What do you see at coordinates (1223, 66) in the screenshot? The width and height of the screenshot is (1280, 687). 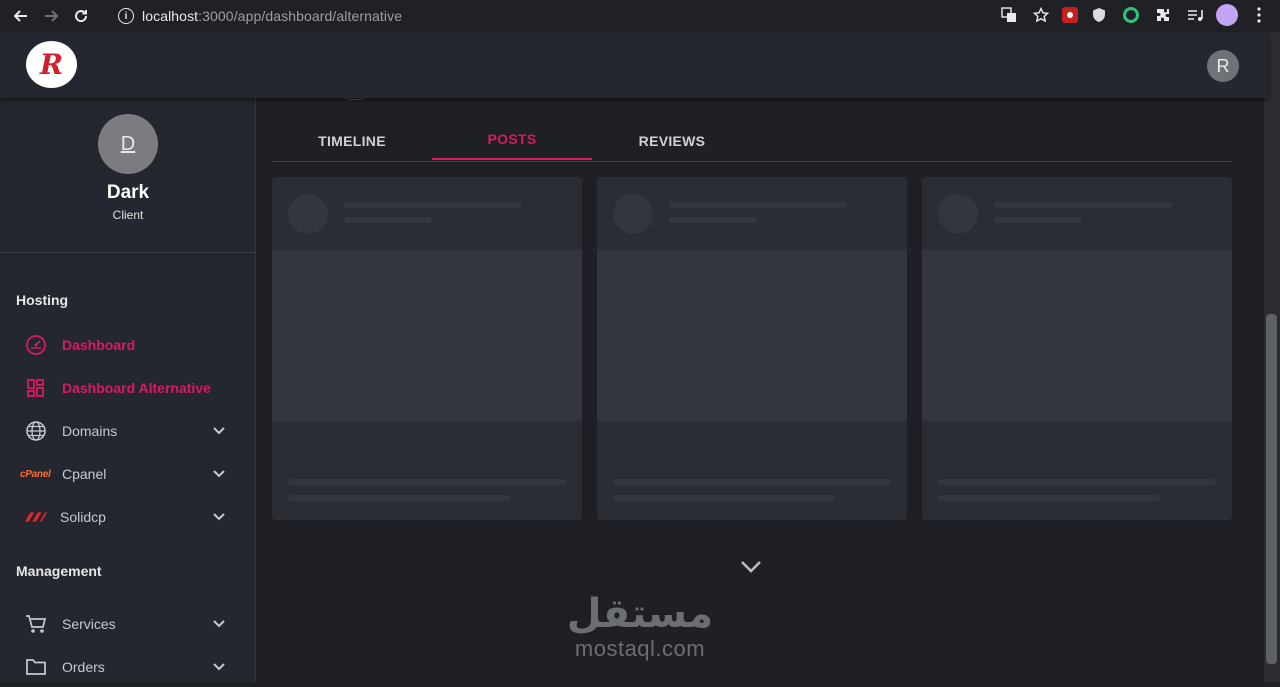 I see `user-avatar: R` at bounding box center [1223, 66].